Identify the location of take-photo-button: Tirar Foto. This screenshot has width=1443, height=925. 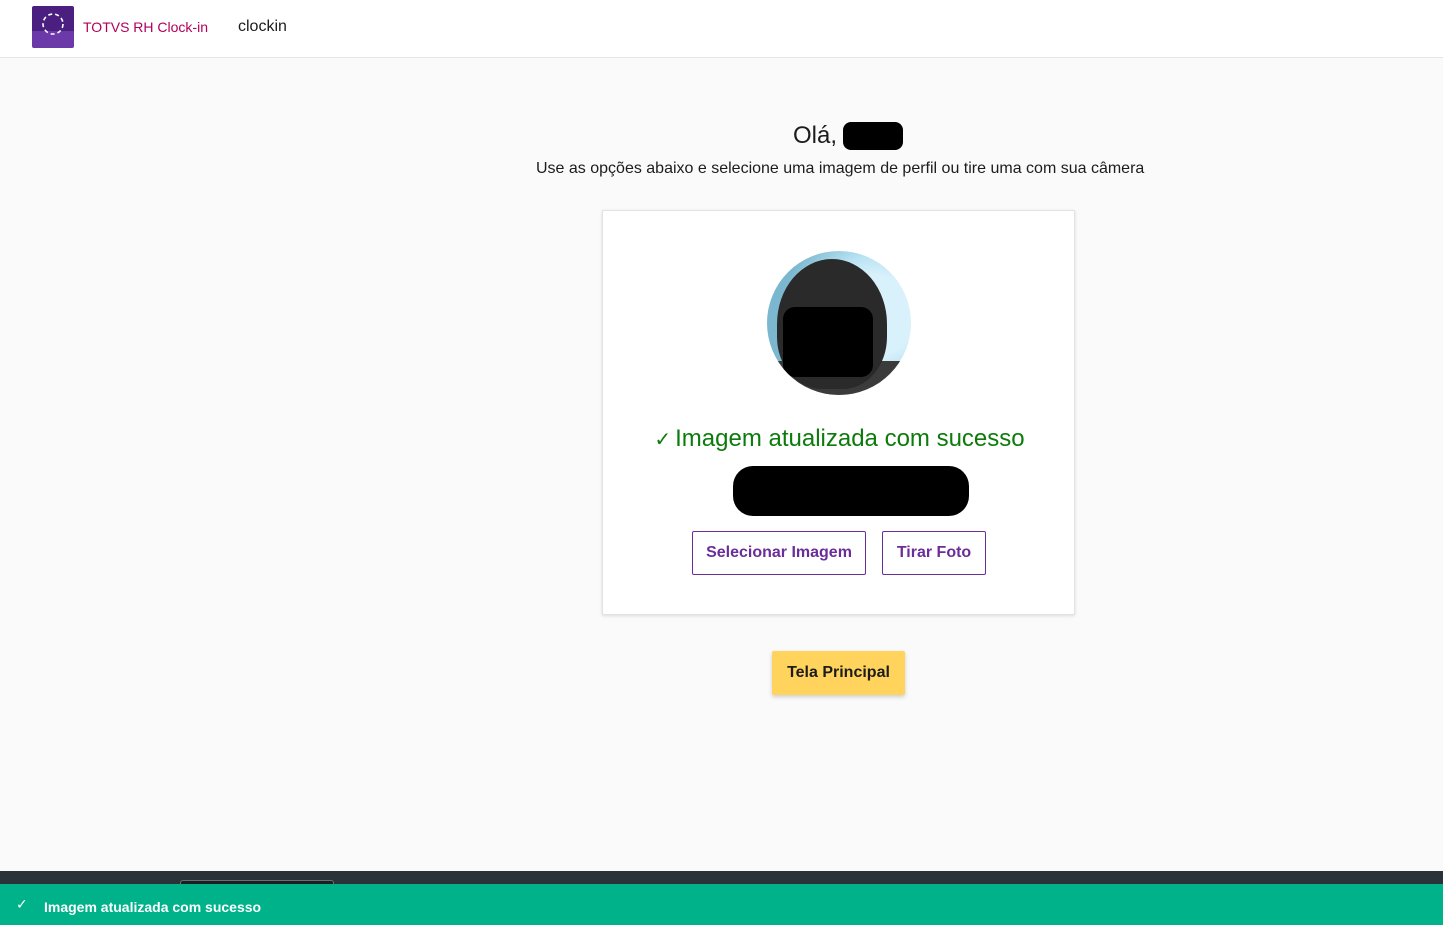
(934, 553).